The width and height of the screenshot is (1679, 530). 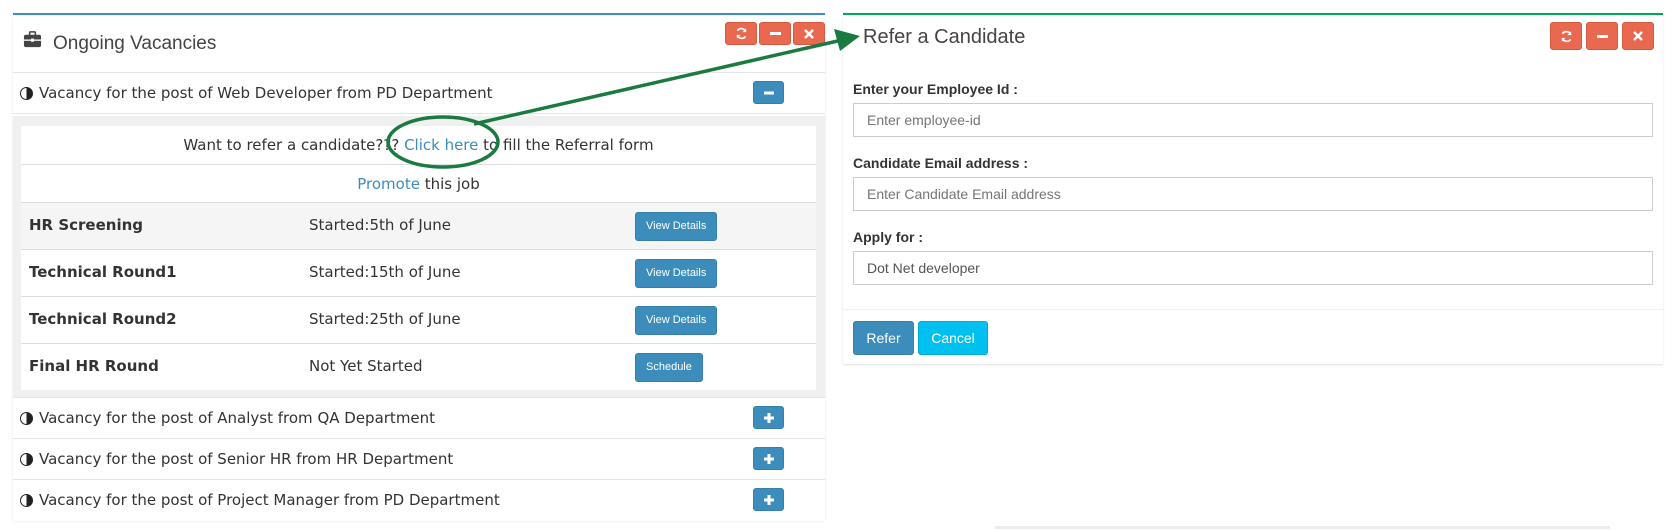 I want to click on briefcase-icon, so click(x=32, y=39).